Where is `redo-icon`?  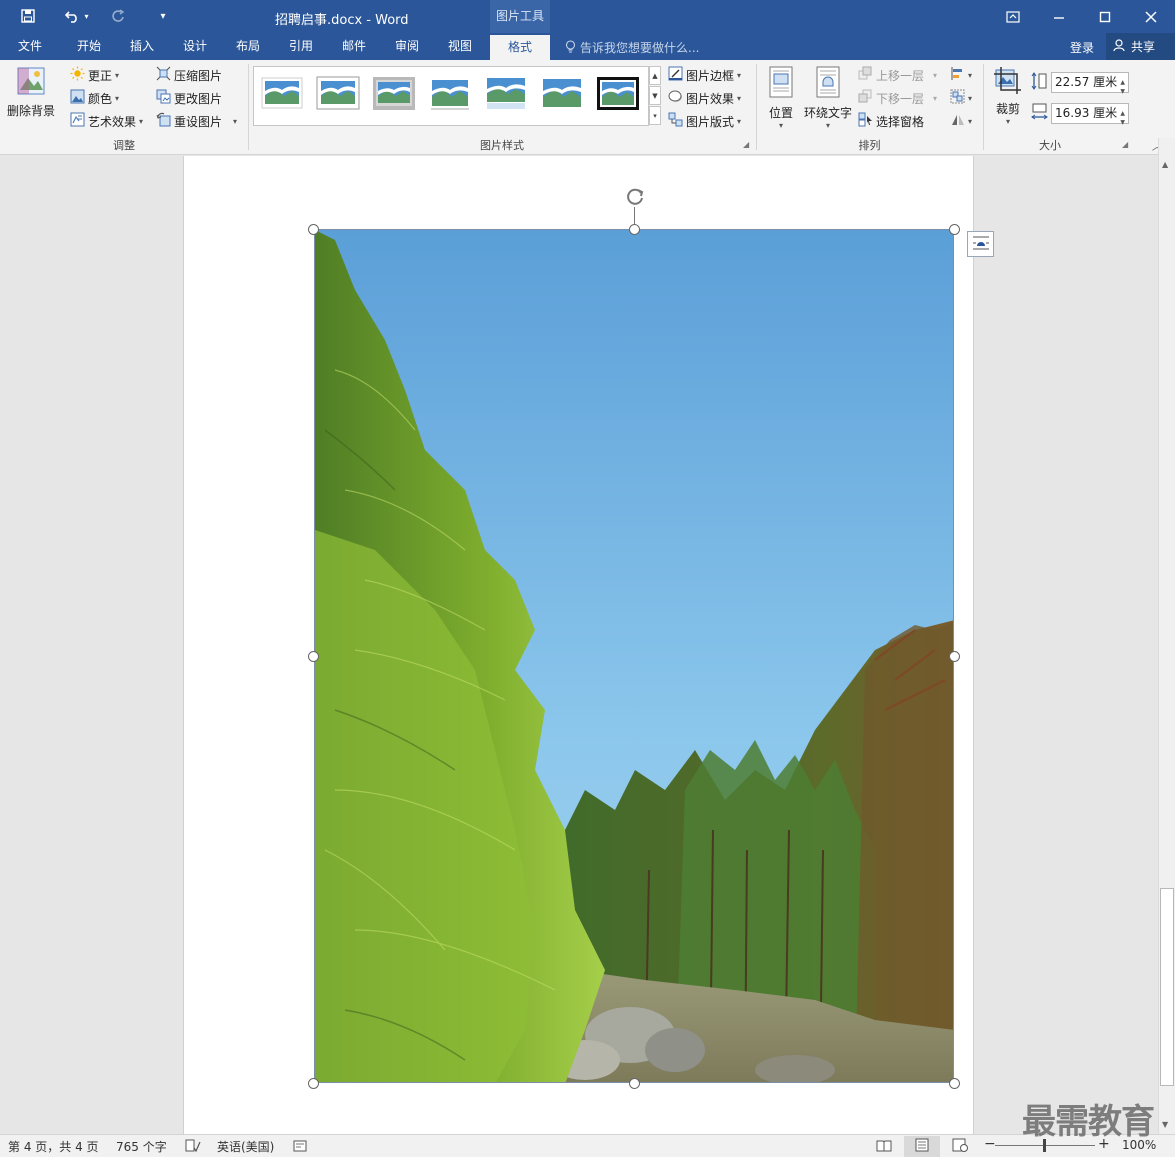 redo-icon is located at coordinates (118, 16).